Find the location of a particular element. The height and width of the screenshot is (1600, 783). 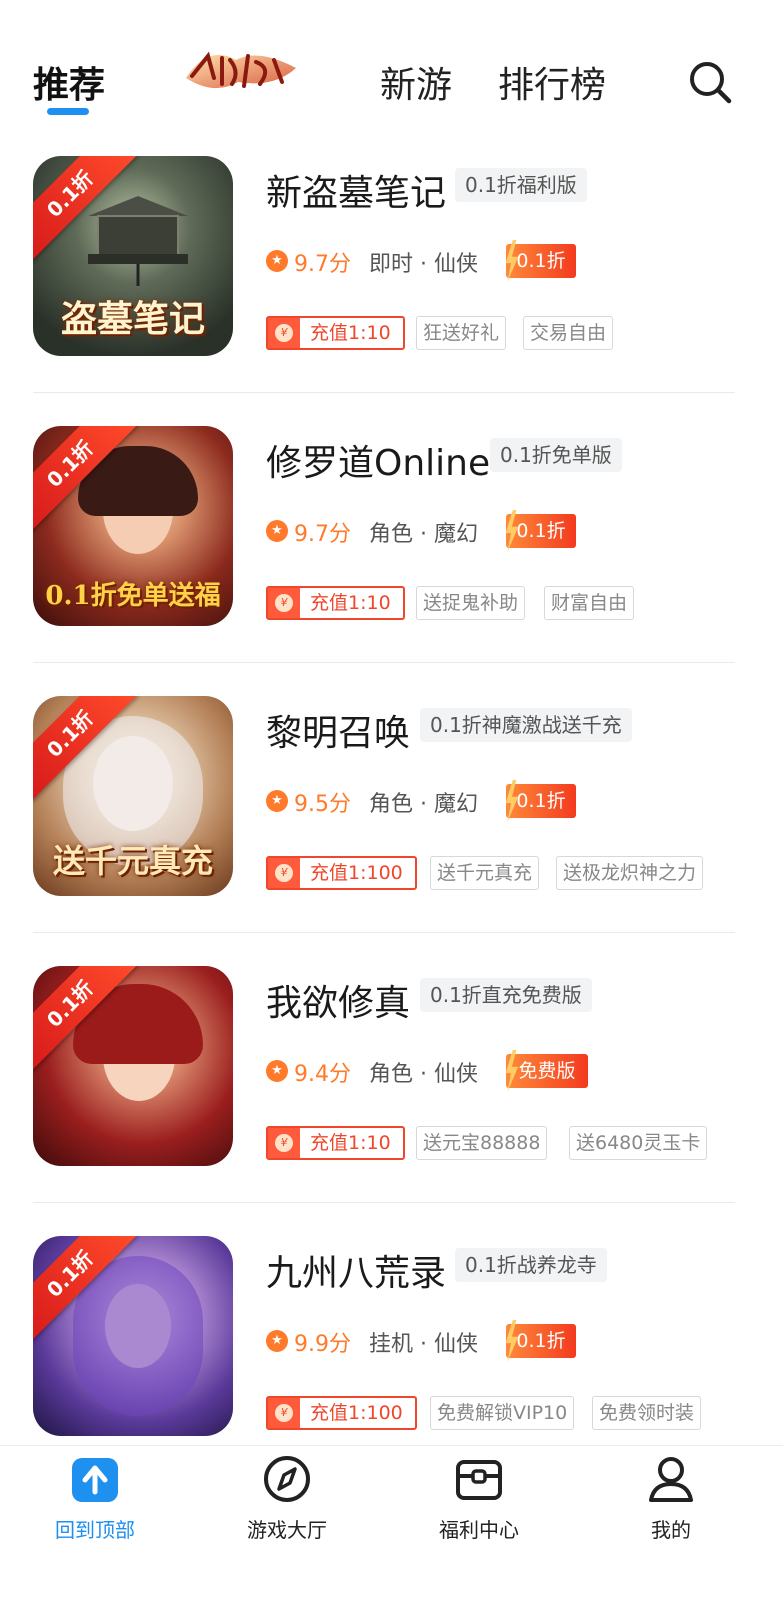

nav-welfare-center: 福利中心 is located at coordinates (479, 1506).